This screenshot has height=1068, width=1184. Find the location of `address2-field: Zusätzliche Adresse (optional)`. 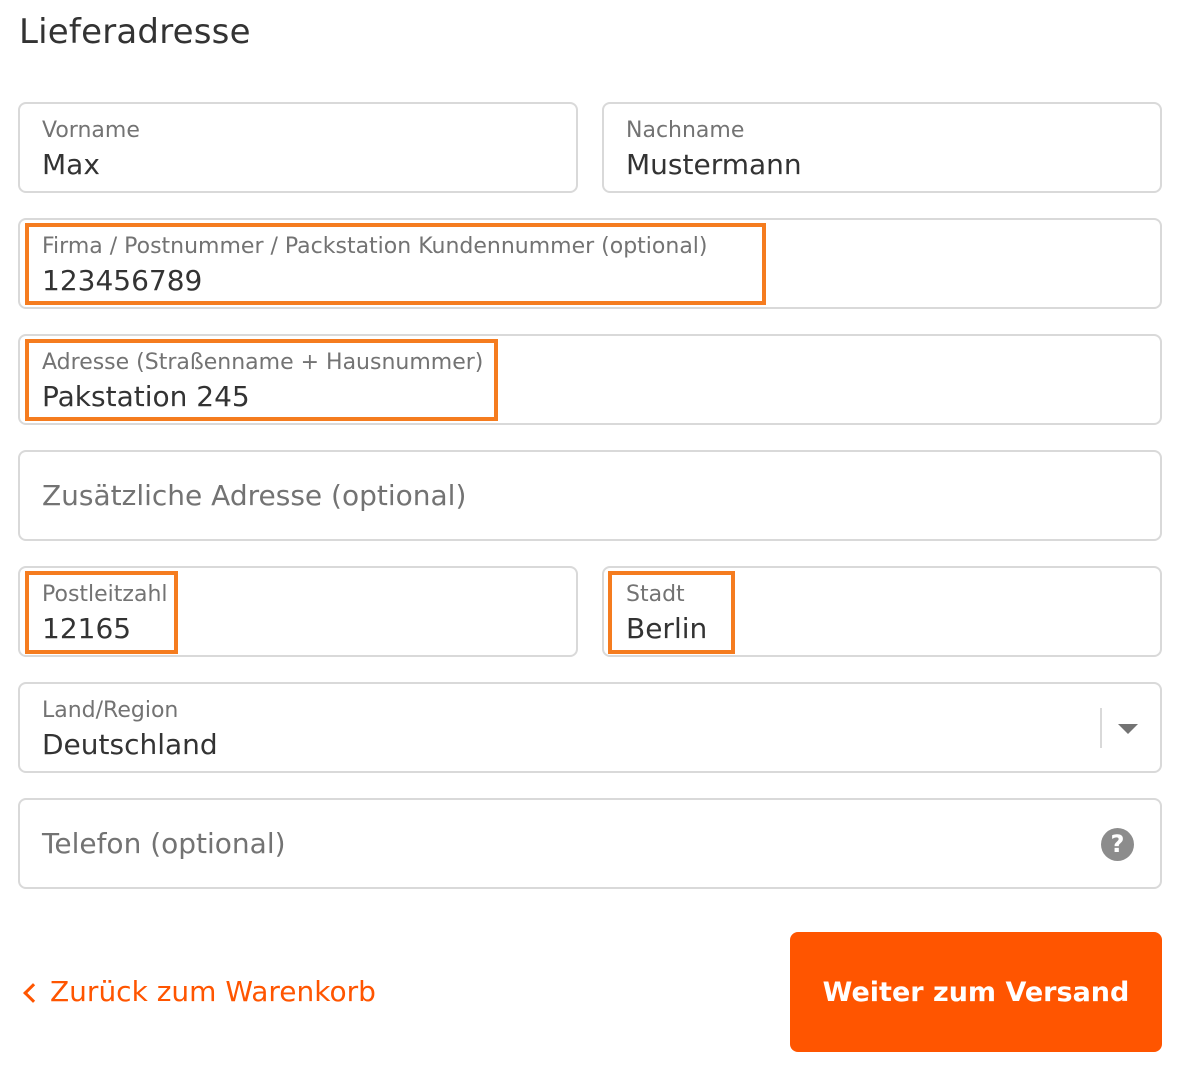

address2-field: Zusätzliche Adresse (optional) is located at coordinates (590, 495).